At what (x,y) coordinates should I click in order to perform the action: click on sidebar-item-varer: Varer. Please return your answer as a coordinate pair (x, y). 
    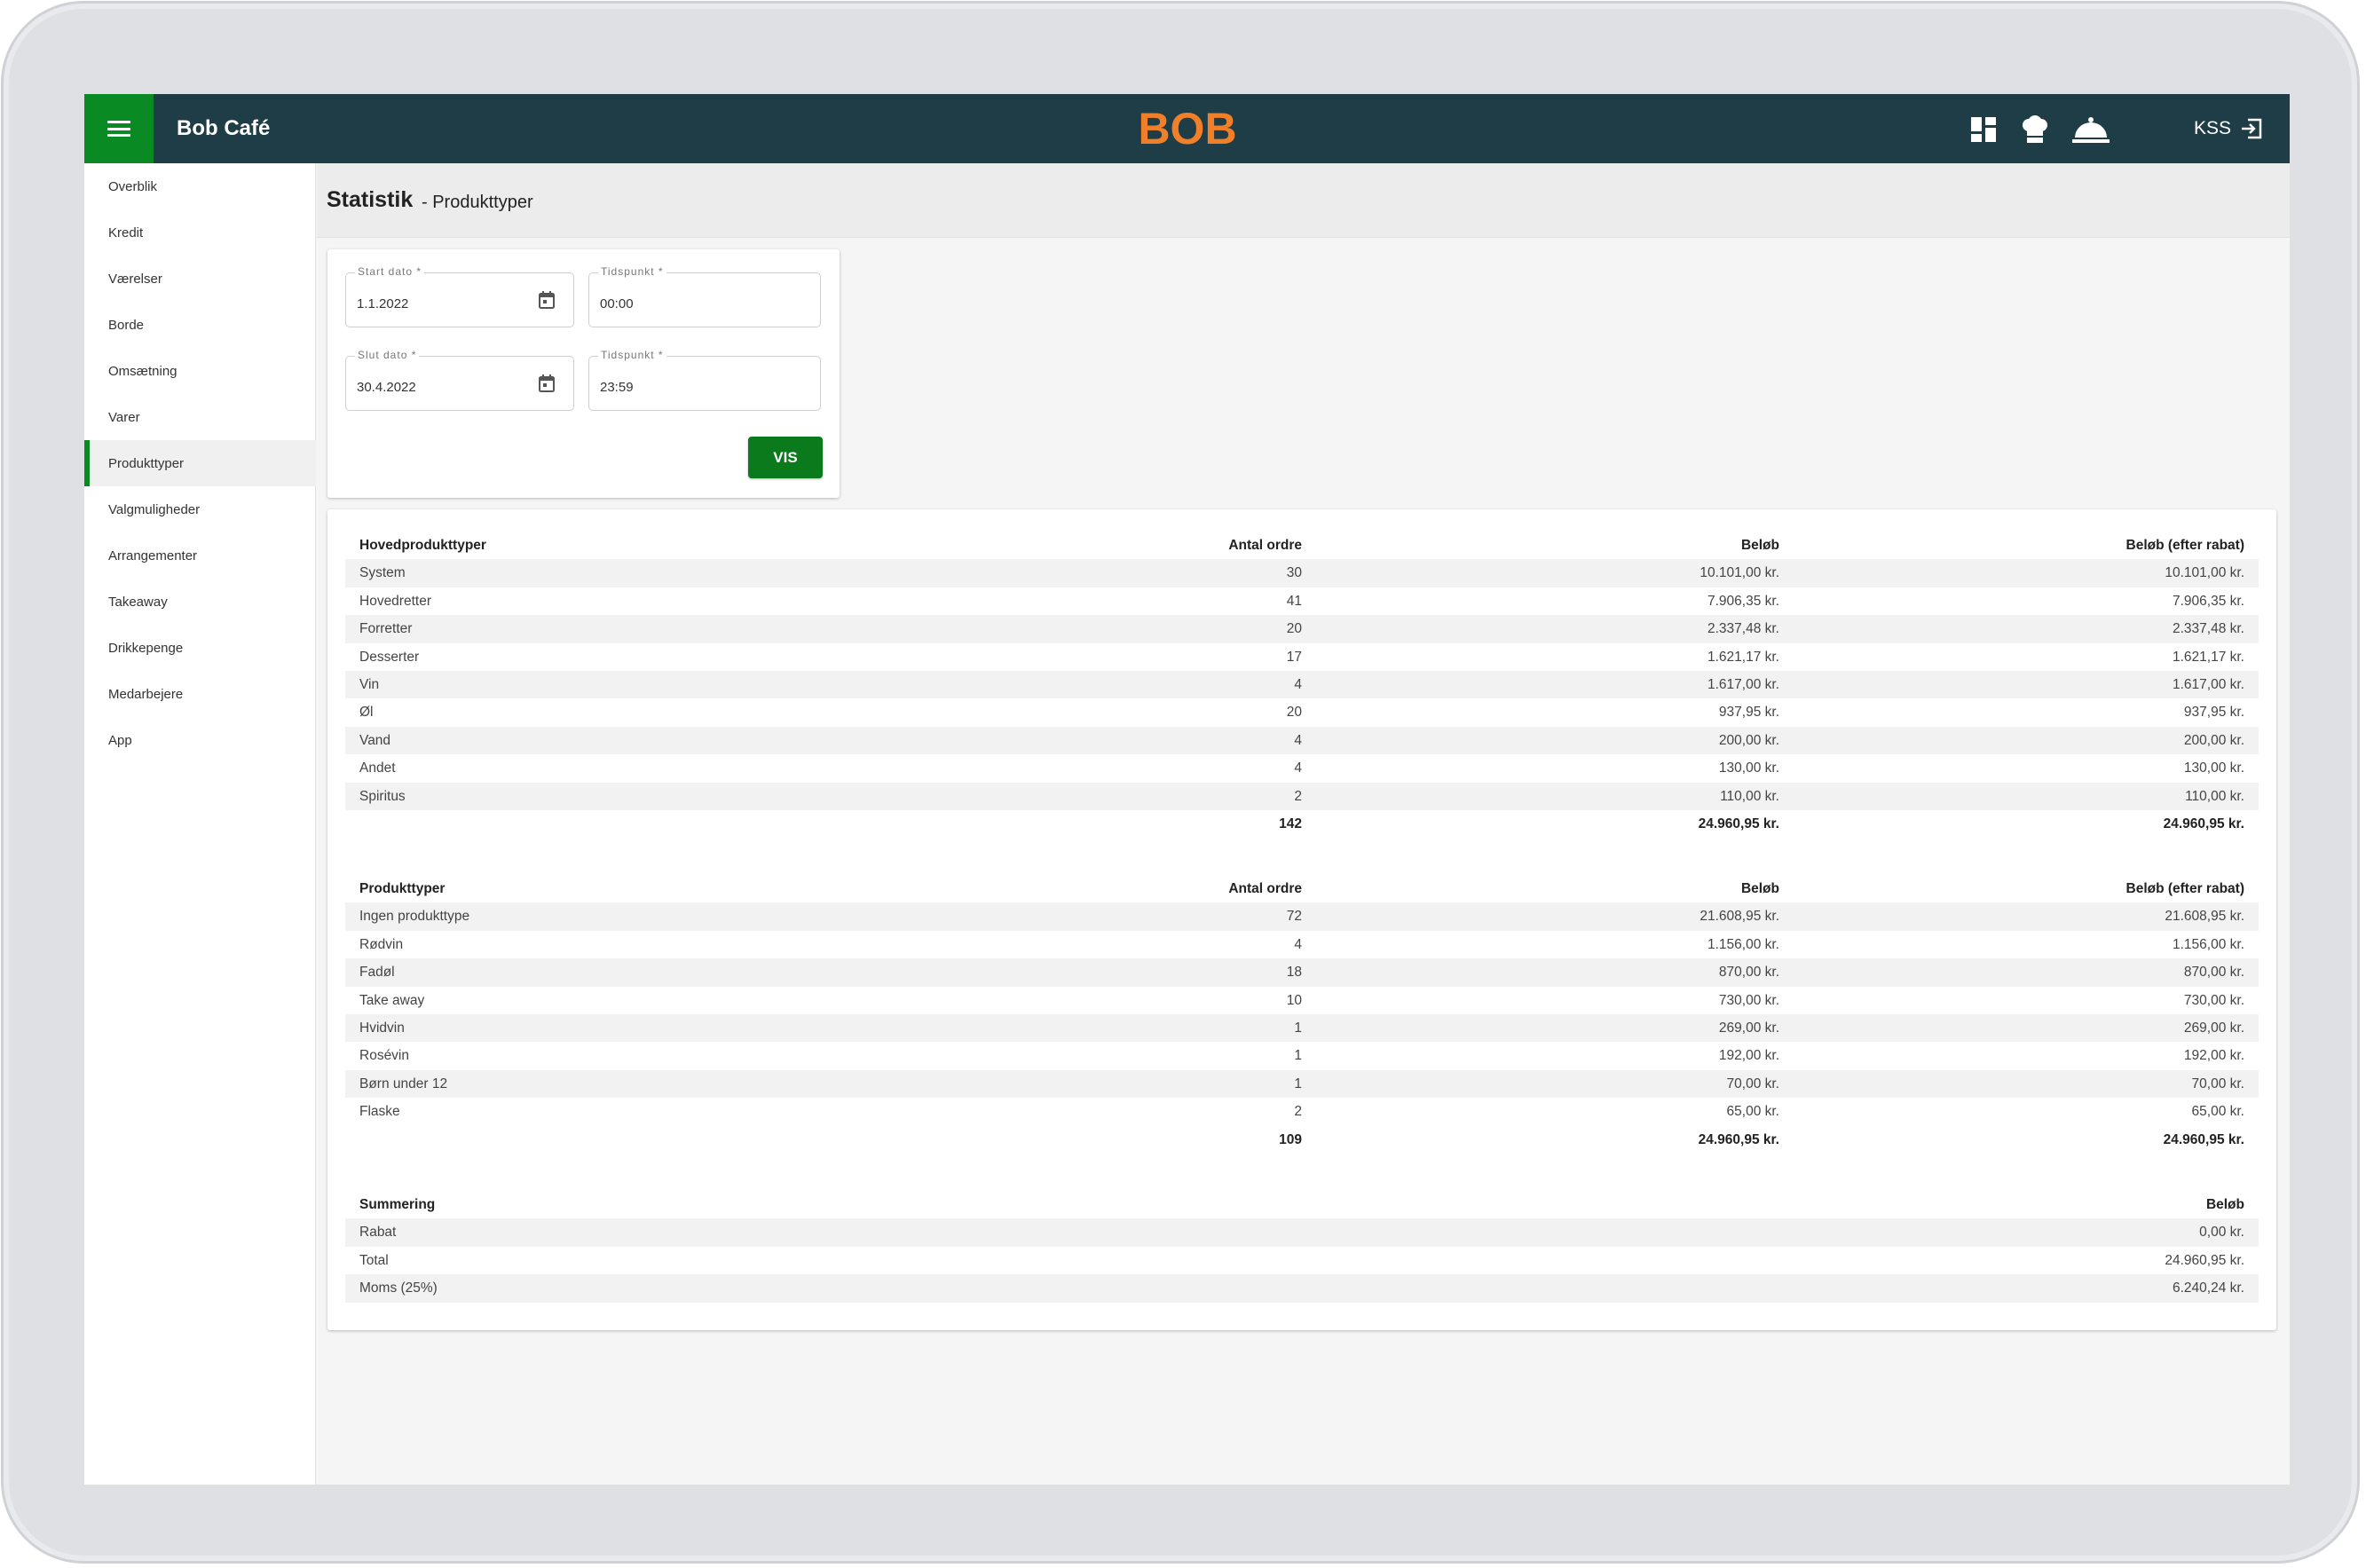
    Looking at the image, I should click on (200, 417).